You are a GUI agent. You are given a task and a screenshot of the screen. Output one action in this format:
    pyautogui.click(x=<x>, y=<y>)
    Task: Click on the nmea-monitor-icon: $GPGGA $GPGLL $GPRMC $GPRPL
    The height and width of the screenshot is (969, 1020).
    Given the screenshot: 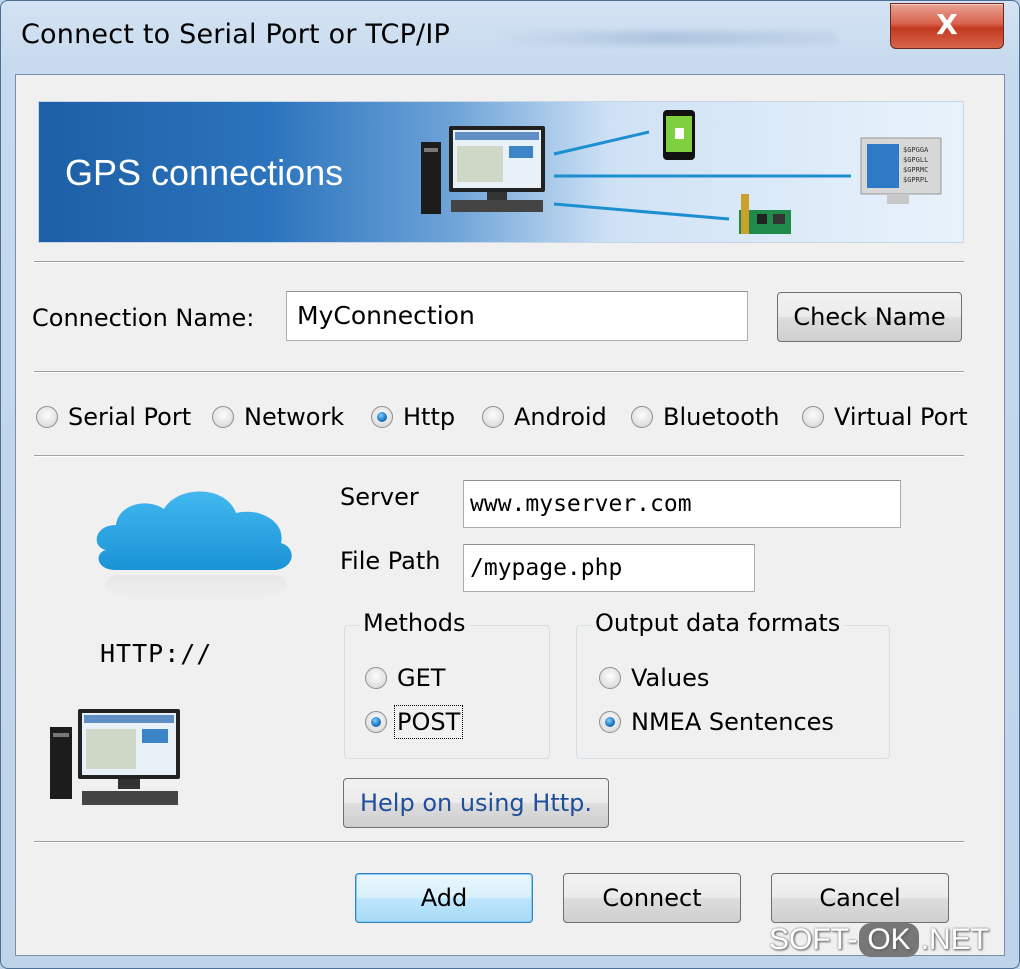 What is the action you would take?
    pyautogui.click(x=901, y=170)
    